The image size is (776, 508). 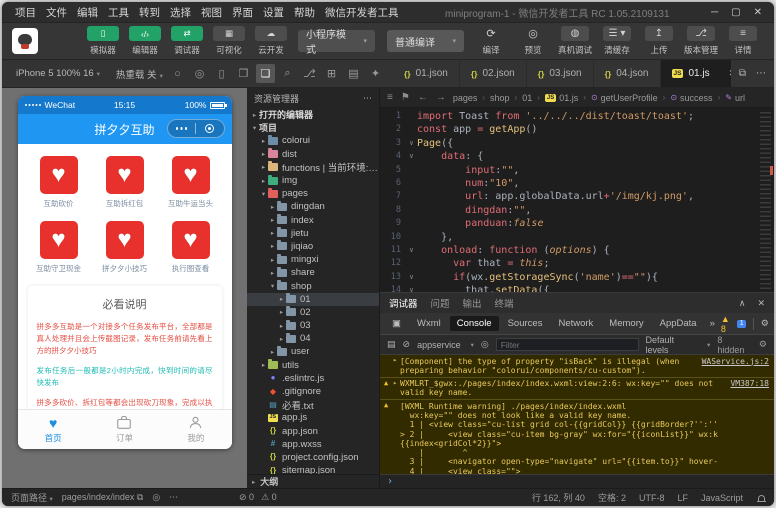 What do you see at coordinates (390, 97) in the screenshot?
I see `menu-icon: ≡` at bounding box center [390, 97].